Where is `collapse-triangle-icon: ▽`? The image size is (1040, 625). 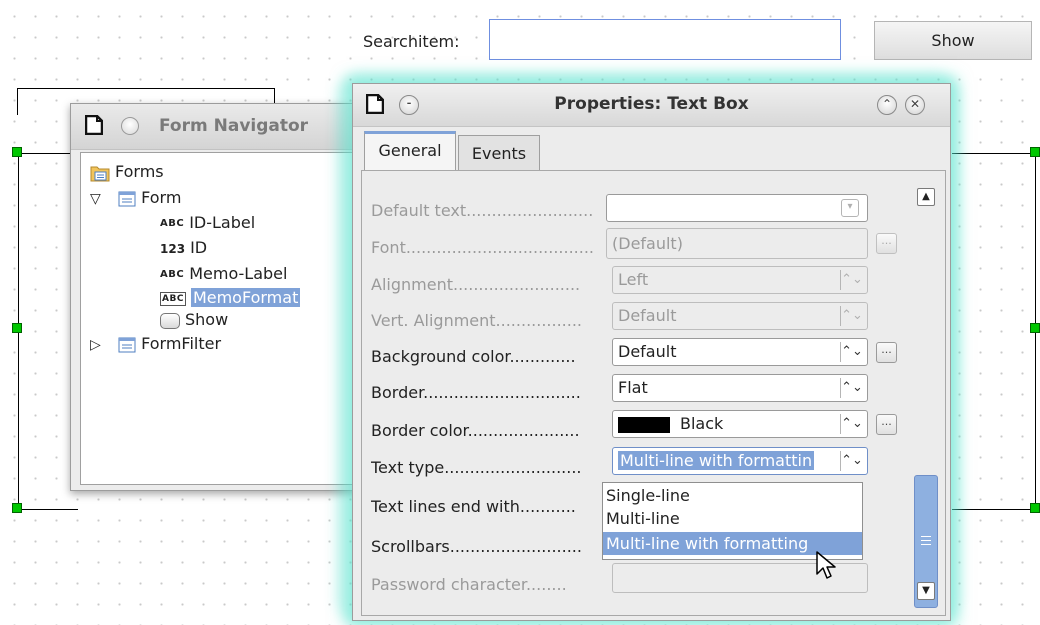
collapse-triangle-icon: ▽ is located at coordinates (99, 199).